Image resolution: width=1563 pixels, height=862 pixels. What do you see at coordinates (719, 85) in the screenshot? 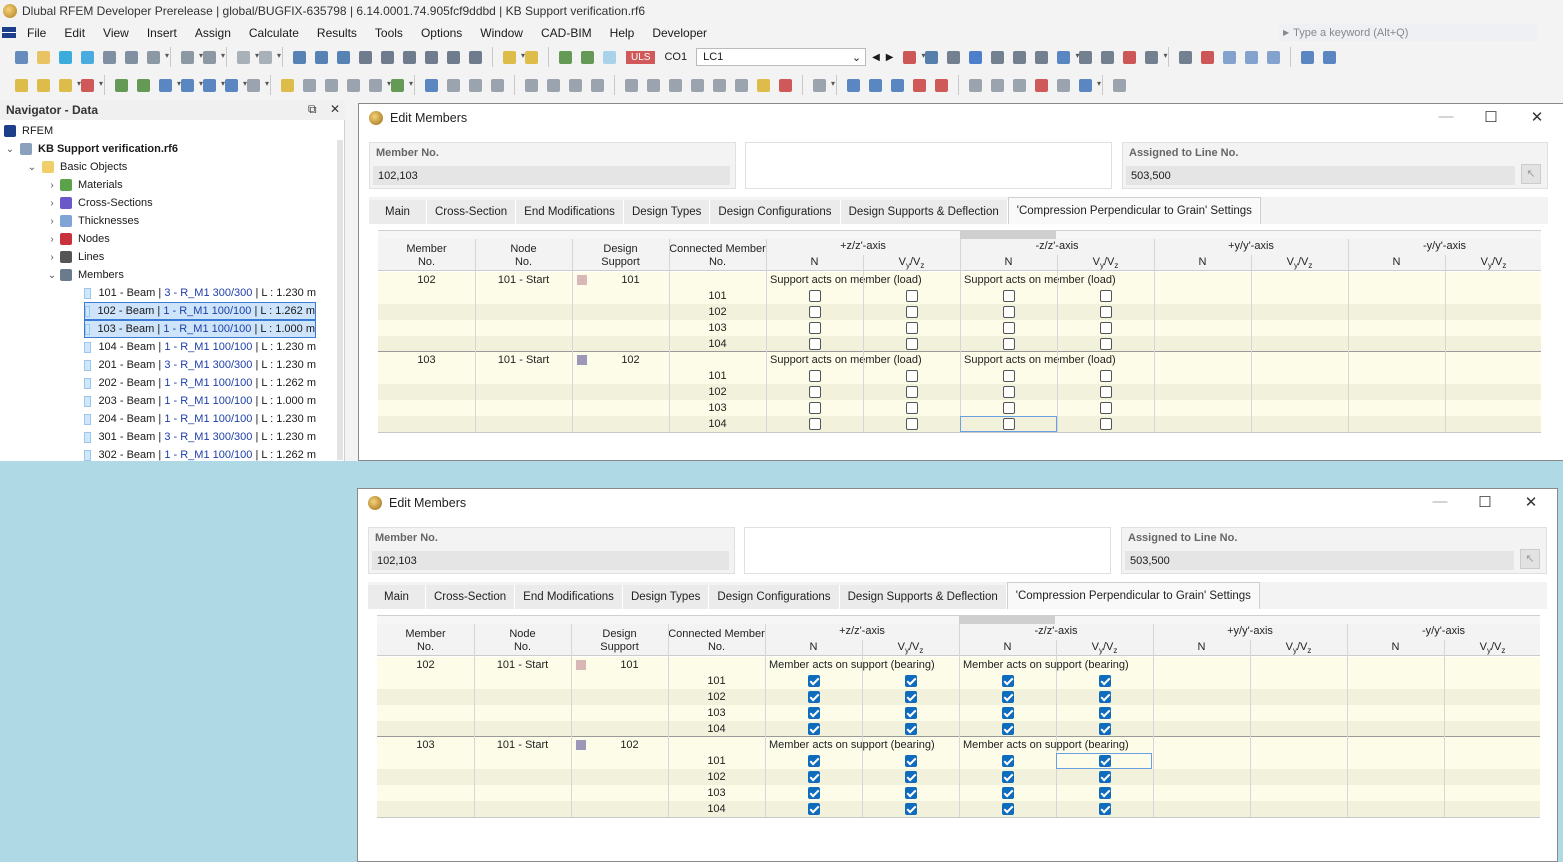
I see `extend-icon` at bounding box center [719, 85].